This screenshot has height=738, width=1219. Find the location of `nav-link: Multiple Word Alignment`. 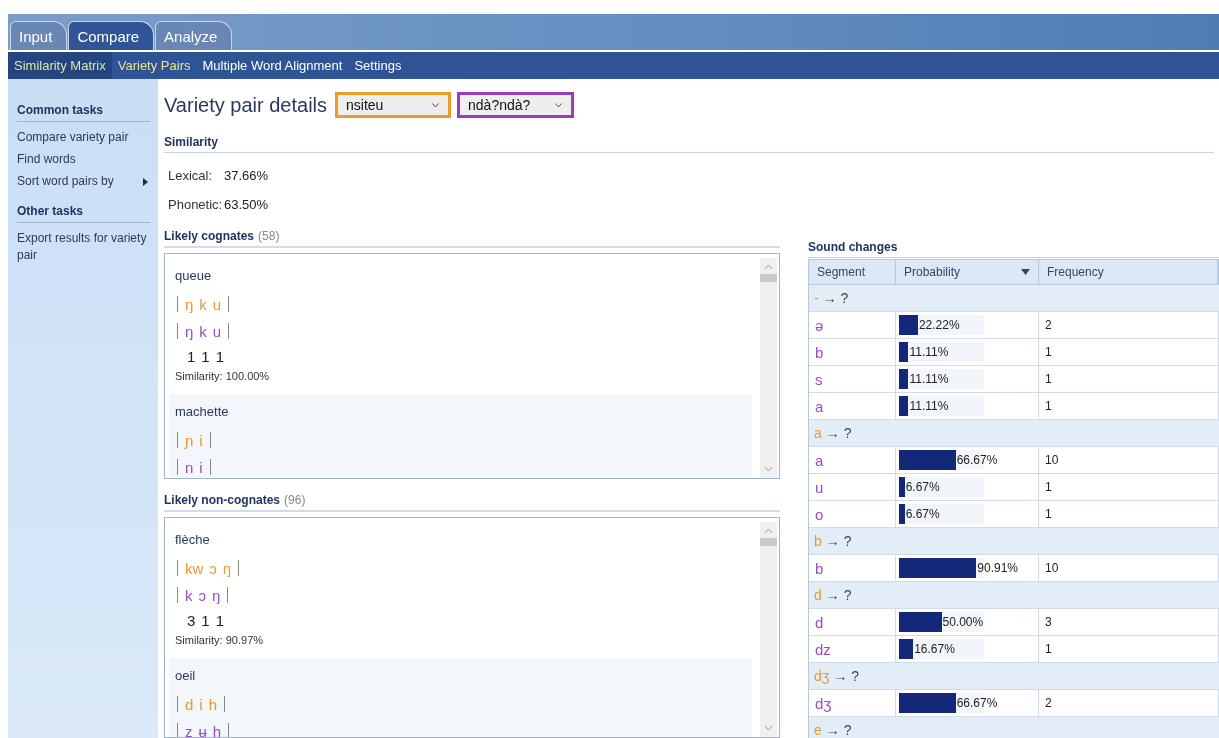

nav-link: Multiple Word Alignment is located at coordinates (272, 65).